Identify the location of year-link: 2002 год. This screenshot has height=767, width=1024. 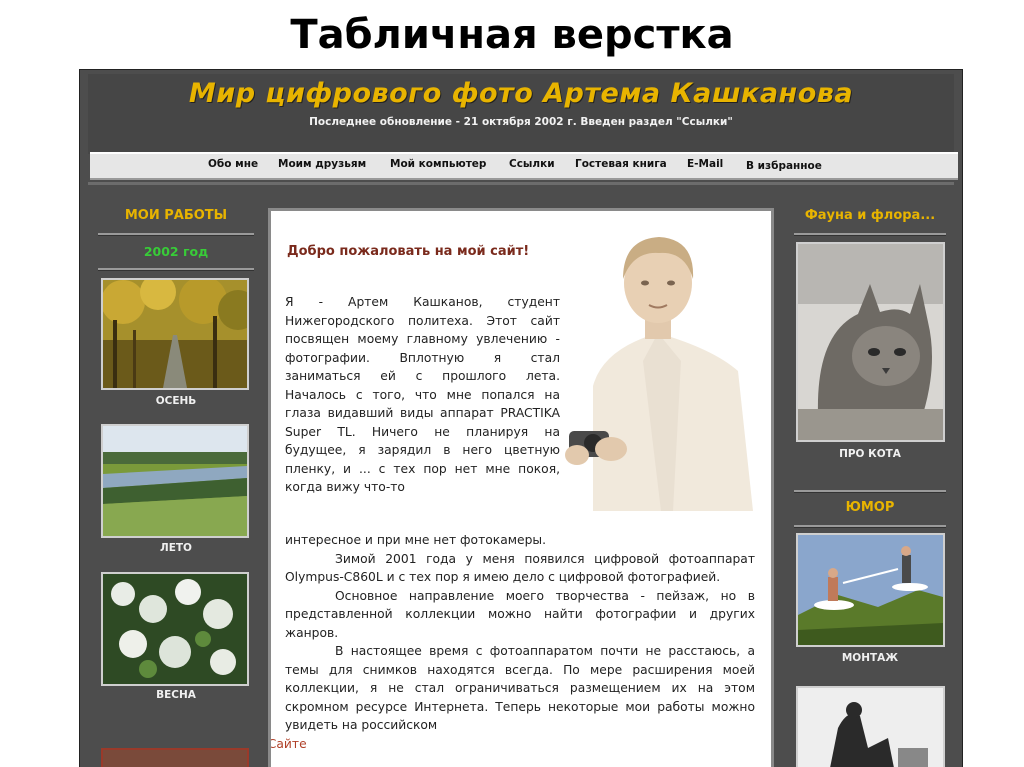
(176, 251).